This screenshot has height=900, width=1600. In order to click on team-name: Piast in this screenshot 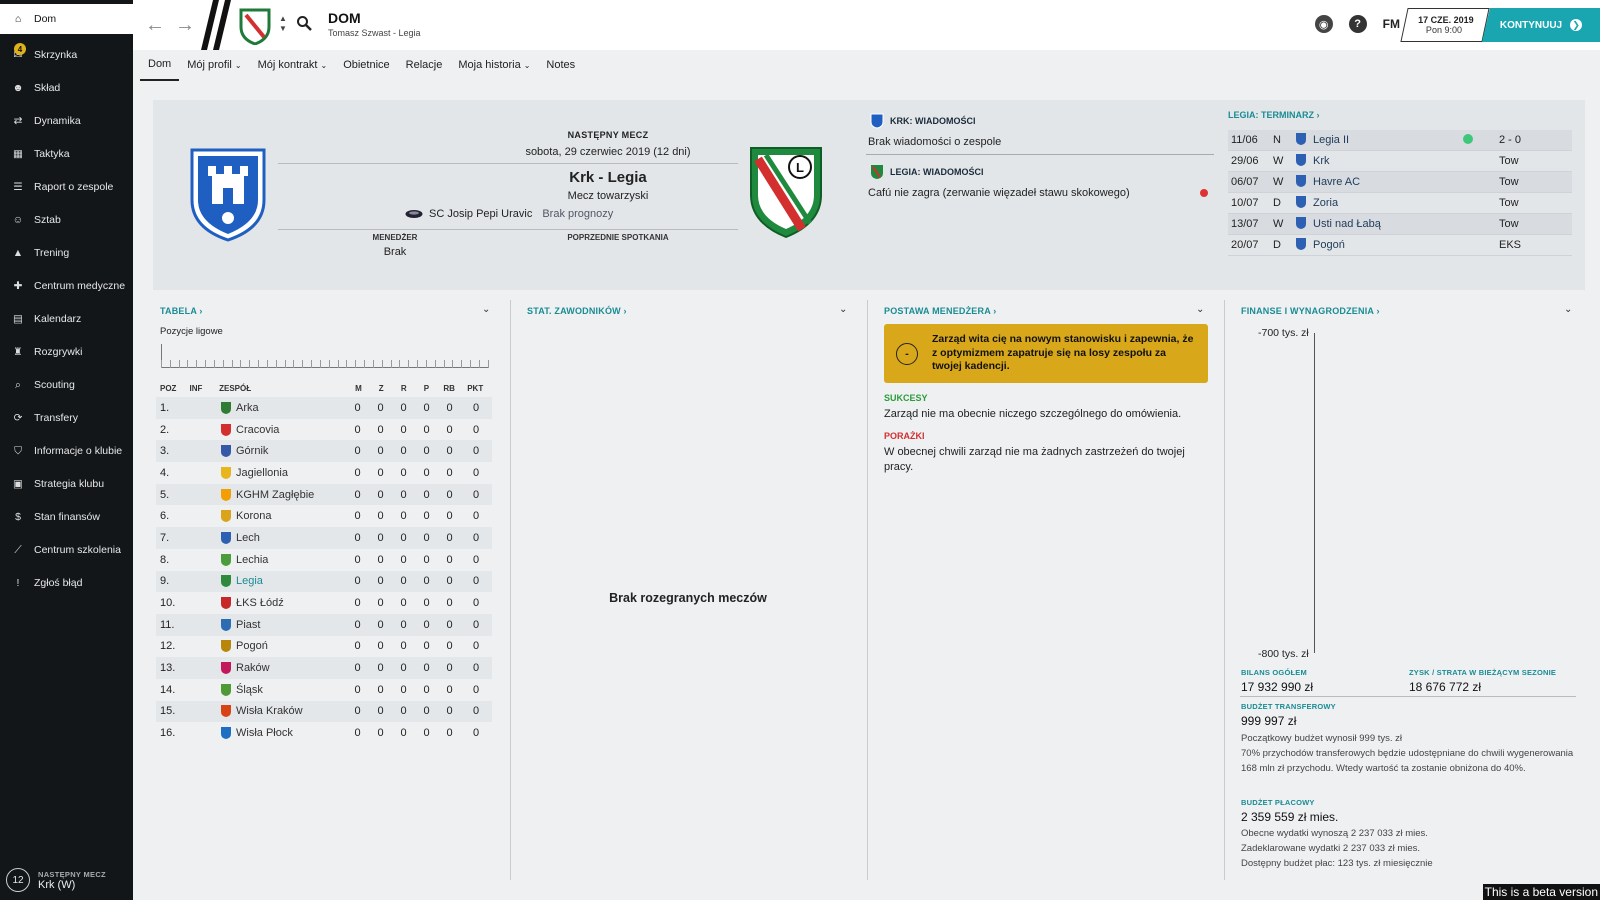, I will do `click(291, 625)`.